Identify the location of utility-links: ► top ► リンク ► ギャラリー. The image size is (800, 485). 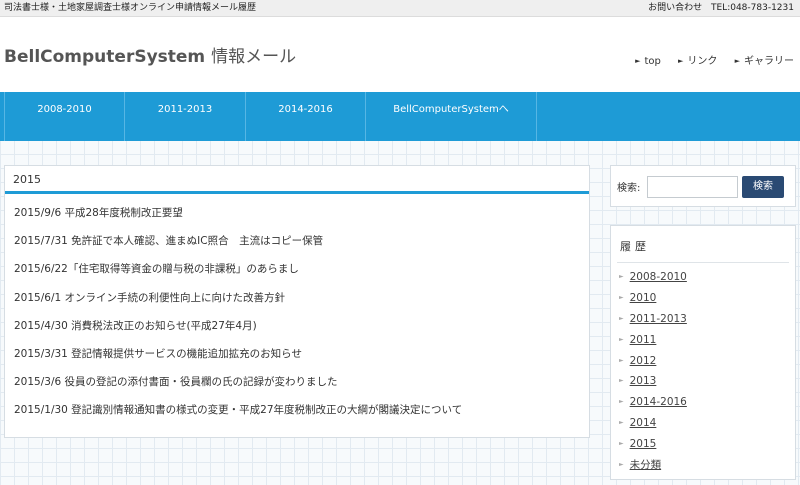
(707, 59).